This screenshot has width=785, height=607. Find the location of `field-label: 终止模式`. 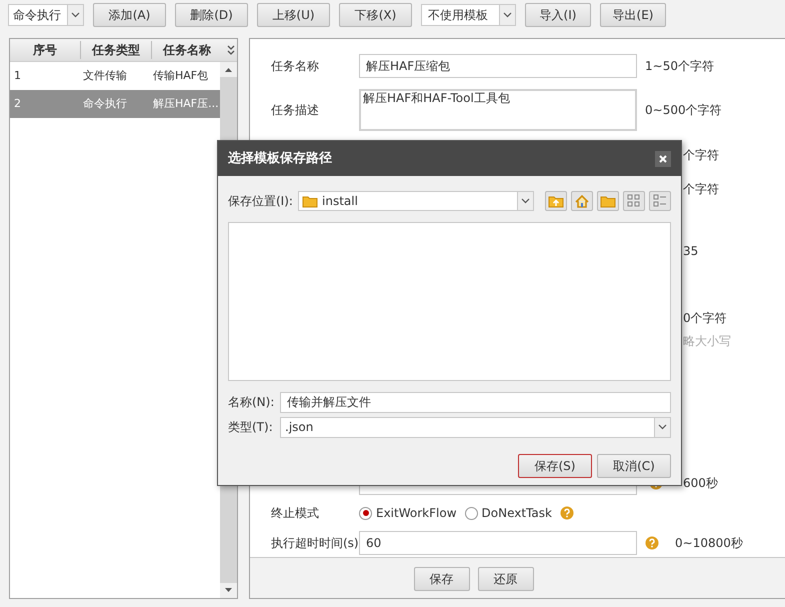

field-label: 终止模式 is located at coordinates (295, 513).